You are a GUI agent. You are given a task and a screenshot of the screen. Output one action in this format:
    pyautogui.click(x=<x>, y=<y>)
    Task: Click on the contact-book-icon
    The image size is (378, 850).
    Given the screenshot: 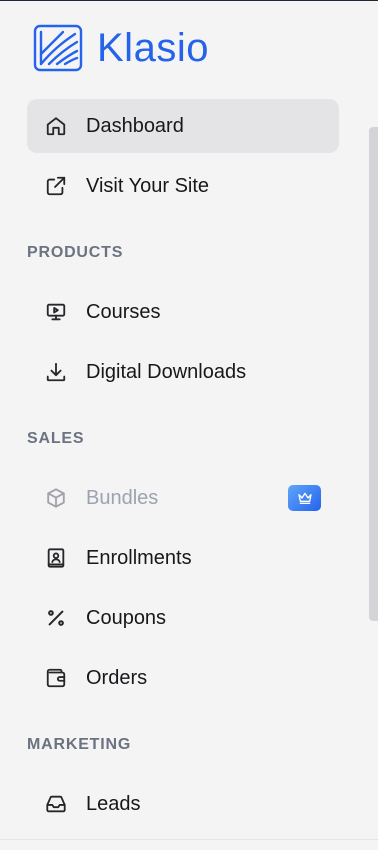 What is the action you would take?
    pyautogui.click(x=56, y=558)
    